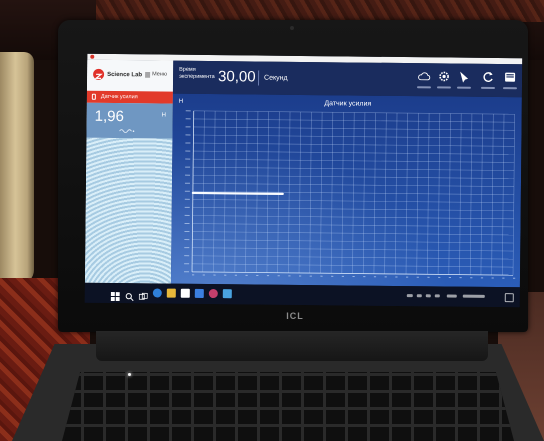  Describe the element at coordinates (473, 296) in the screenshot. I see `clock` at that location.